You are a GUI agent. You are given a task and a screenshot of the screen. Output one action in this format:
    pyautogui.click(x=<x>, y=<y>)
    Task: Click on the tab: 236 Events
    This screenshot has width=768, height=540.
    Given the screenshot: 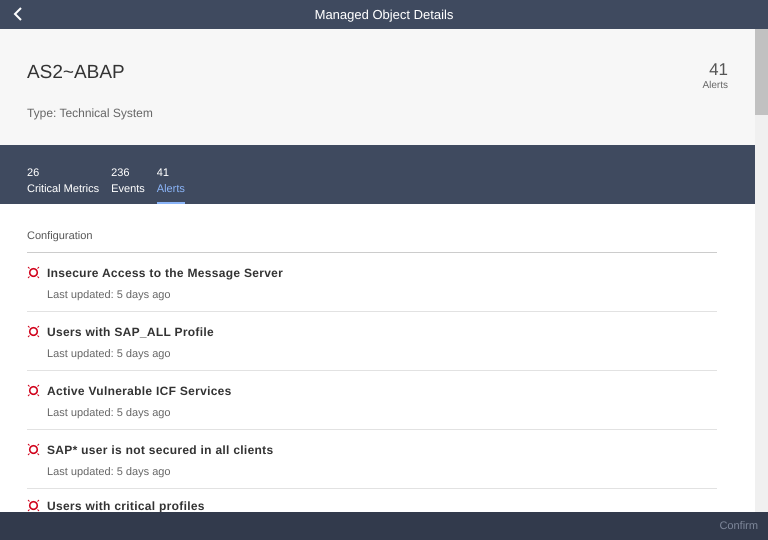 What is the action you would take?
    pyautogui.click(x=128, y=184)
    